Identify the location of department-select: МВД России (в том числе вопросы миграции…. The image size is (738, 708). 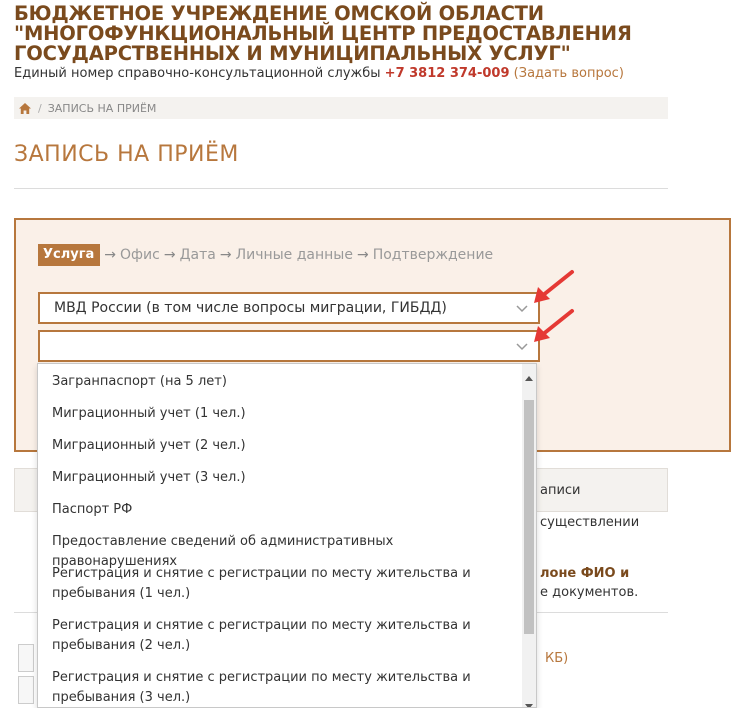
(289, 308).